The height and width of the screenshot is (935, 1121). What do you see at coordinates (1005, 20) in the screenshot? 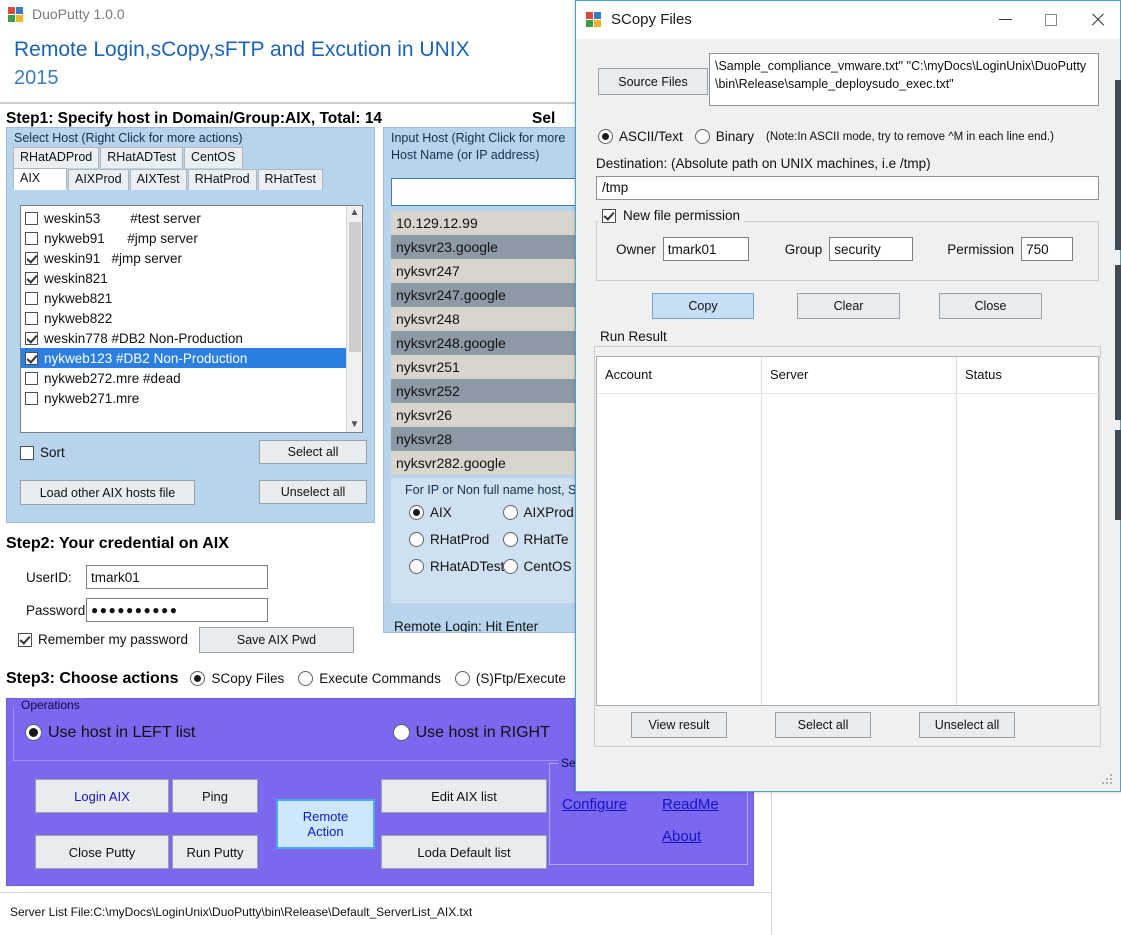
I see `minimize-icon` at bounding box center [1005, 20].